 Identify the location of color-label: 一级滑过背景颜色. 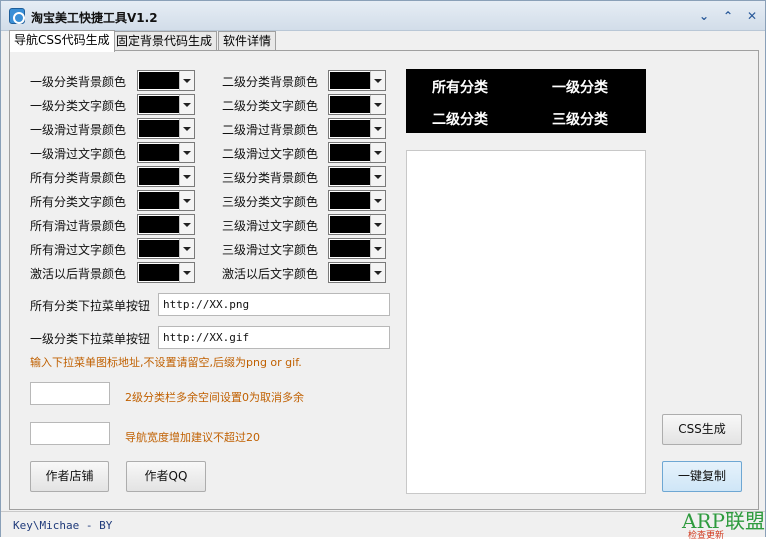
(78, 130).